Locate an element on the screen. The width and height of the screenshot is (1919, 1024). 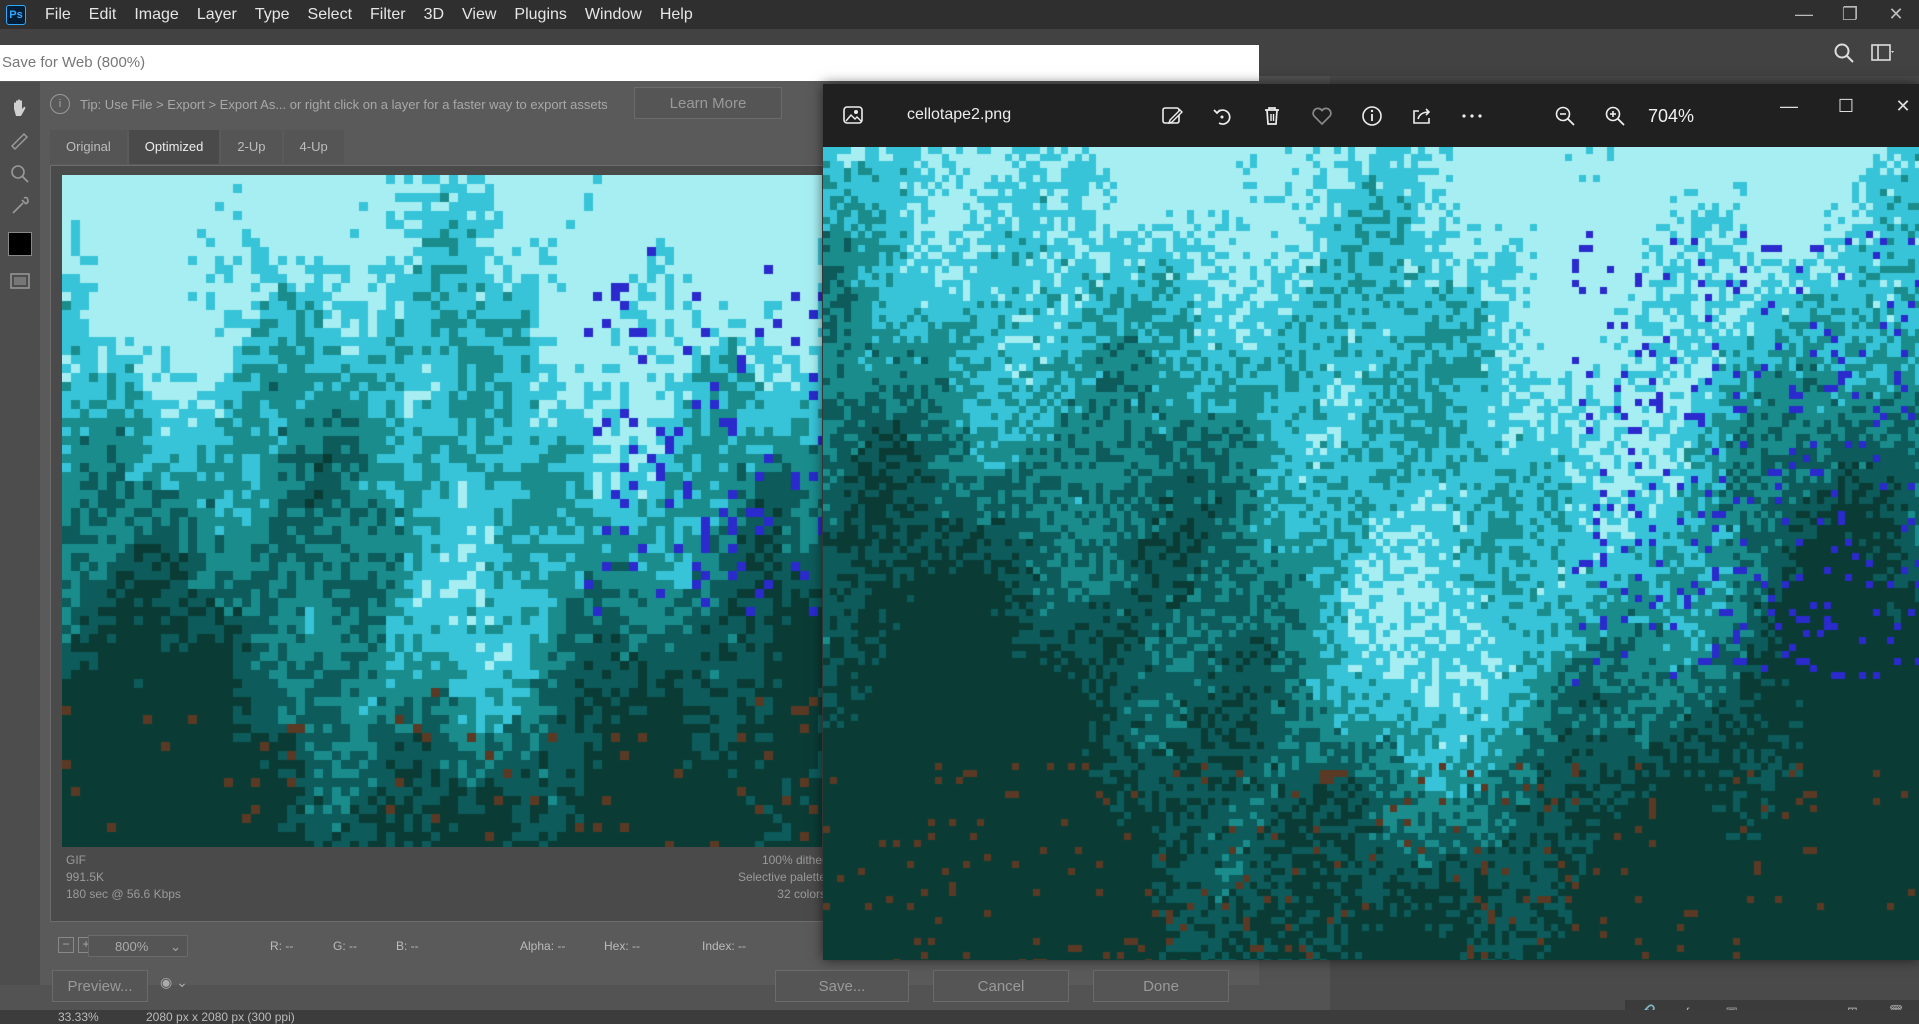
cancel-button: Cancel is located at coordinates (1001, 986).